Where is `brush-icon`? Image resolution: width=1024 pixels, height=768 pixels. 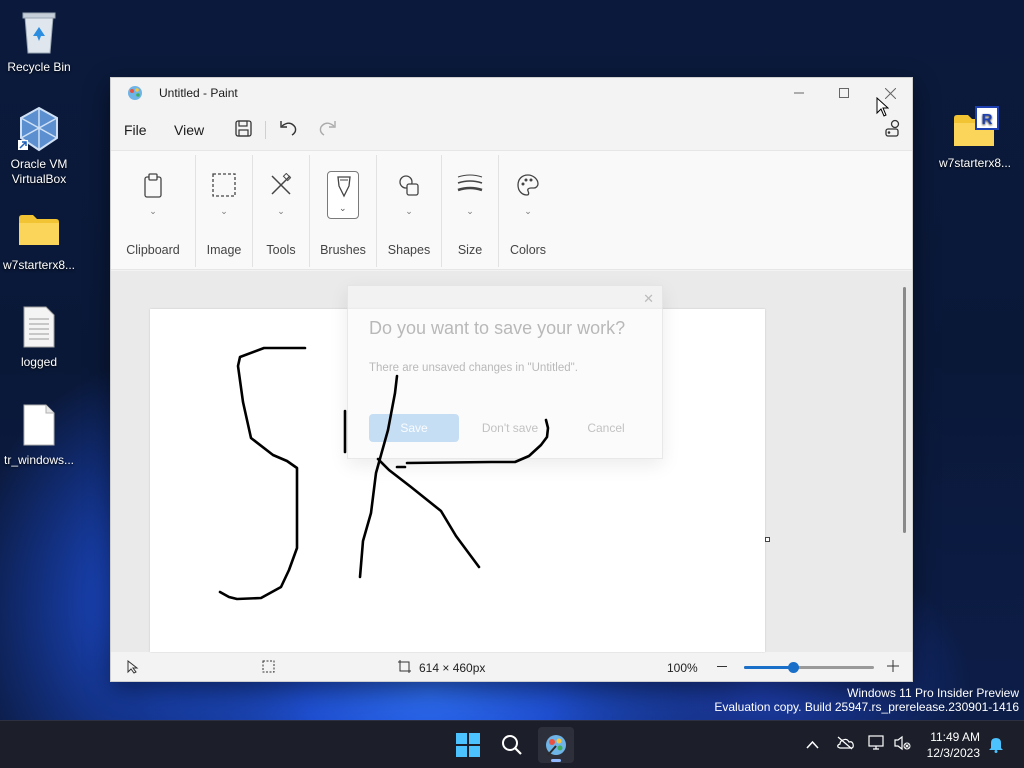 brush-icon is located at coordinates (344, 189).